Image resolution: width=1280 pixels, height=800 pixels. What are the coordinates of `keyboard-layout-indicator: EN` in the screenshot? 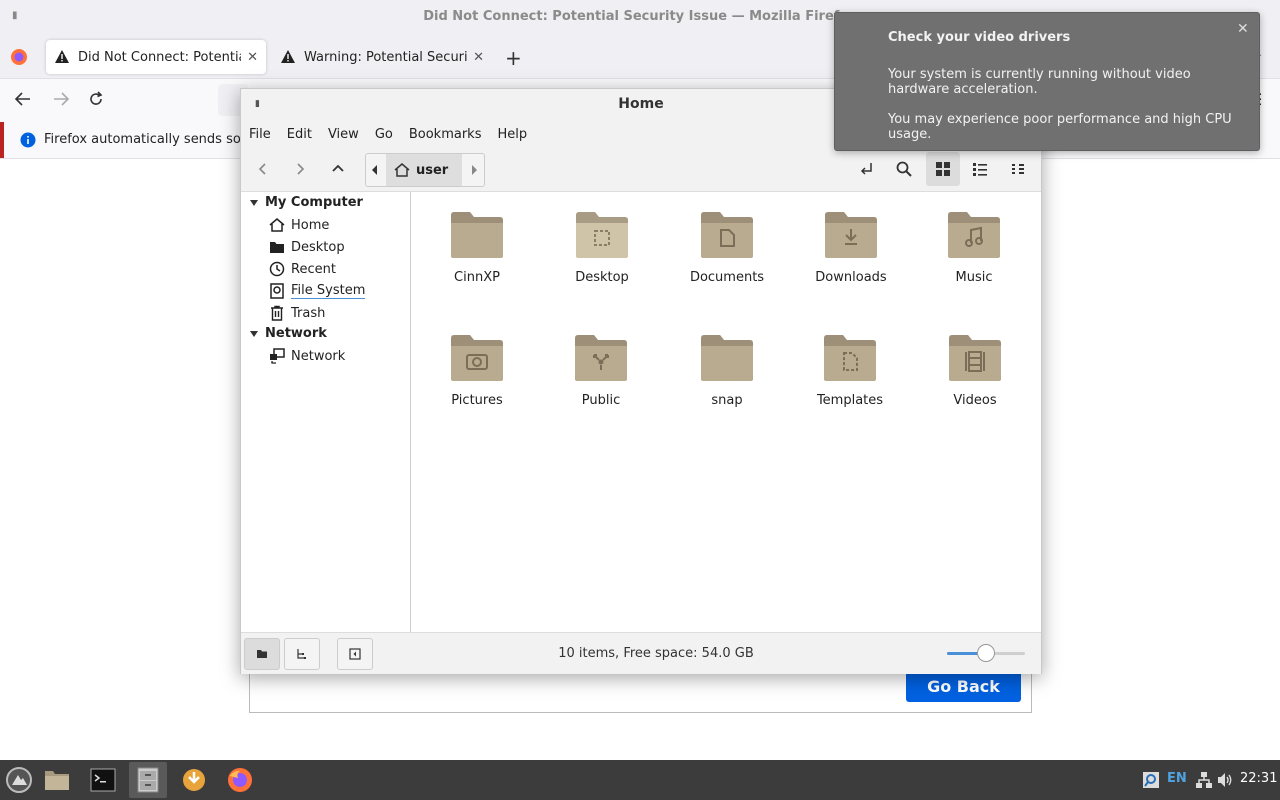 It's located at (1177, 778).